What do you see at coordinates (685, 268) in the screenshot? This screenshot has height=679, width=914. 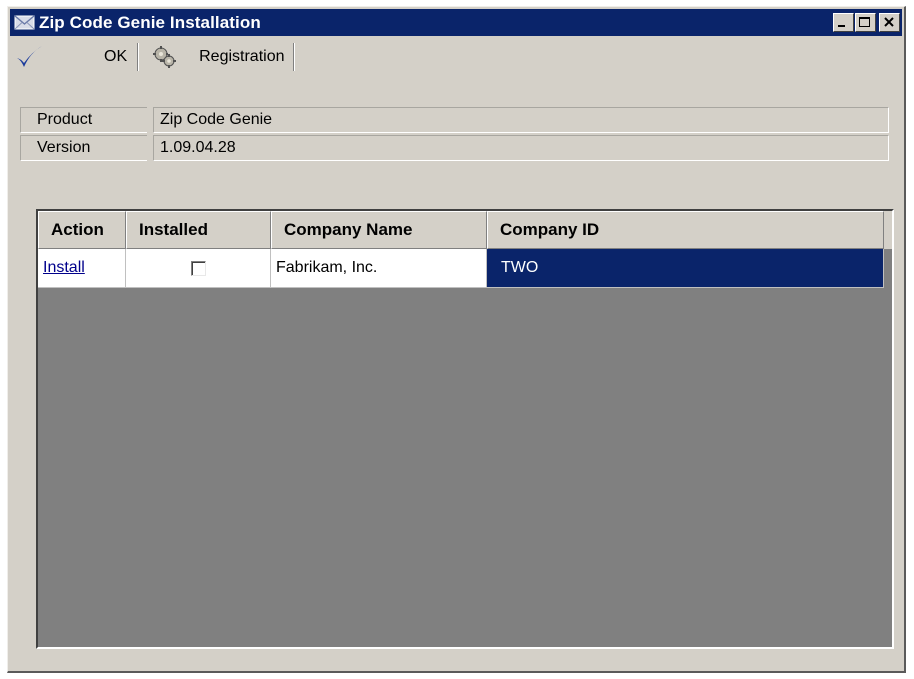 I see `company-id-cell: TWO` at bounding box center [685, 268].